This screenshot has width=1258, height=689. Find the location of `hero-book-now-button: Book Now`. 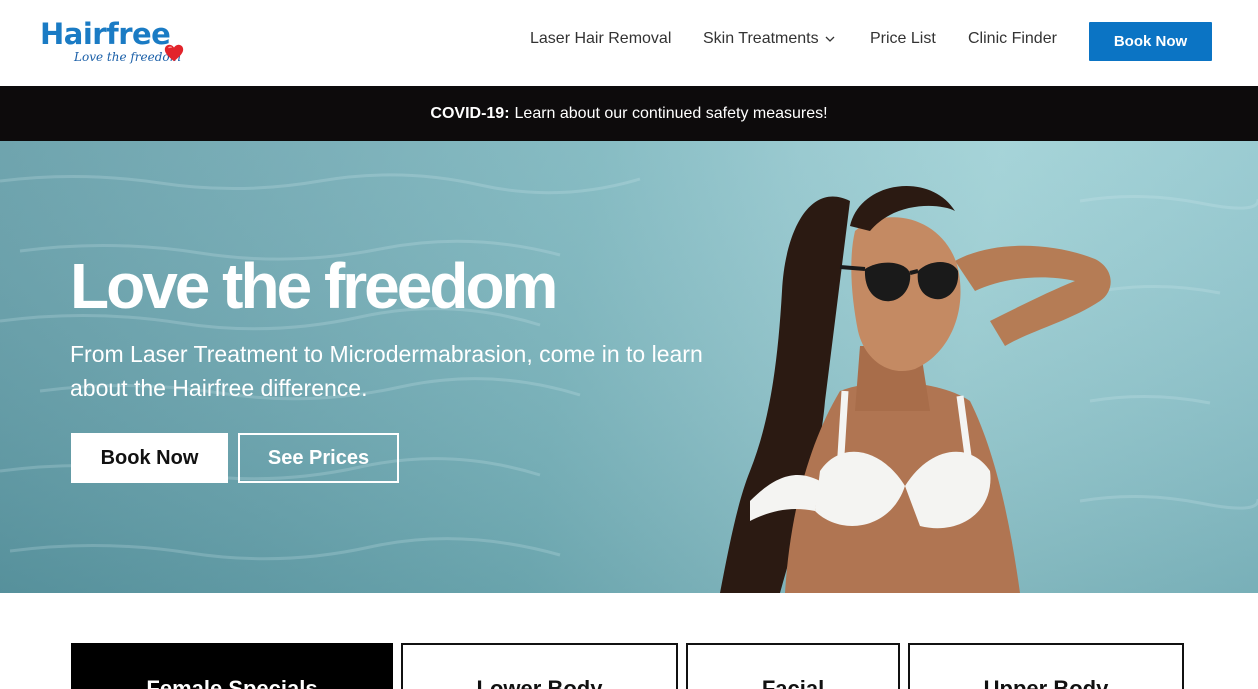

hero-book-now-button: Book Now is located at coordinates (149, 458).